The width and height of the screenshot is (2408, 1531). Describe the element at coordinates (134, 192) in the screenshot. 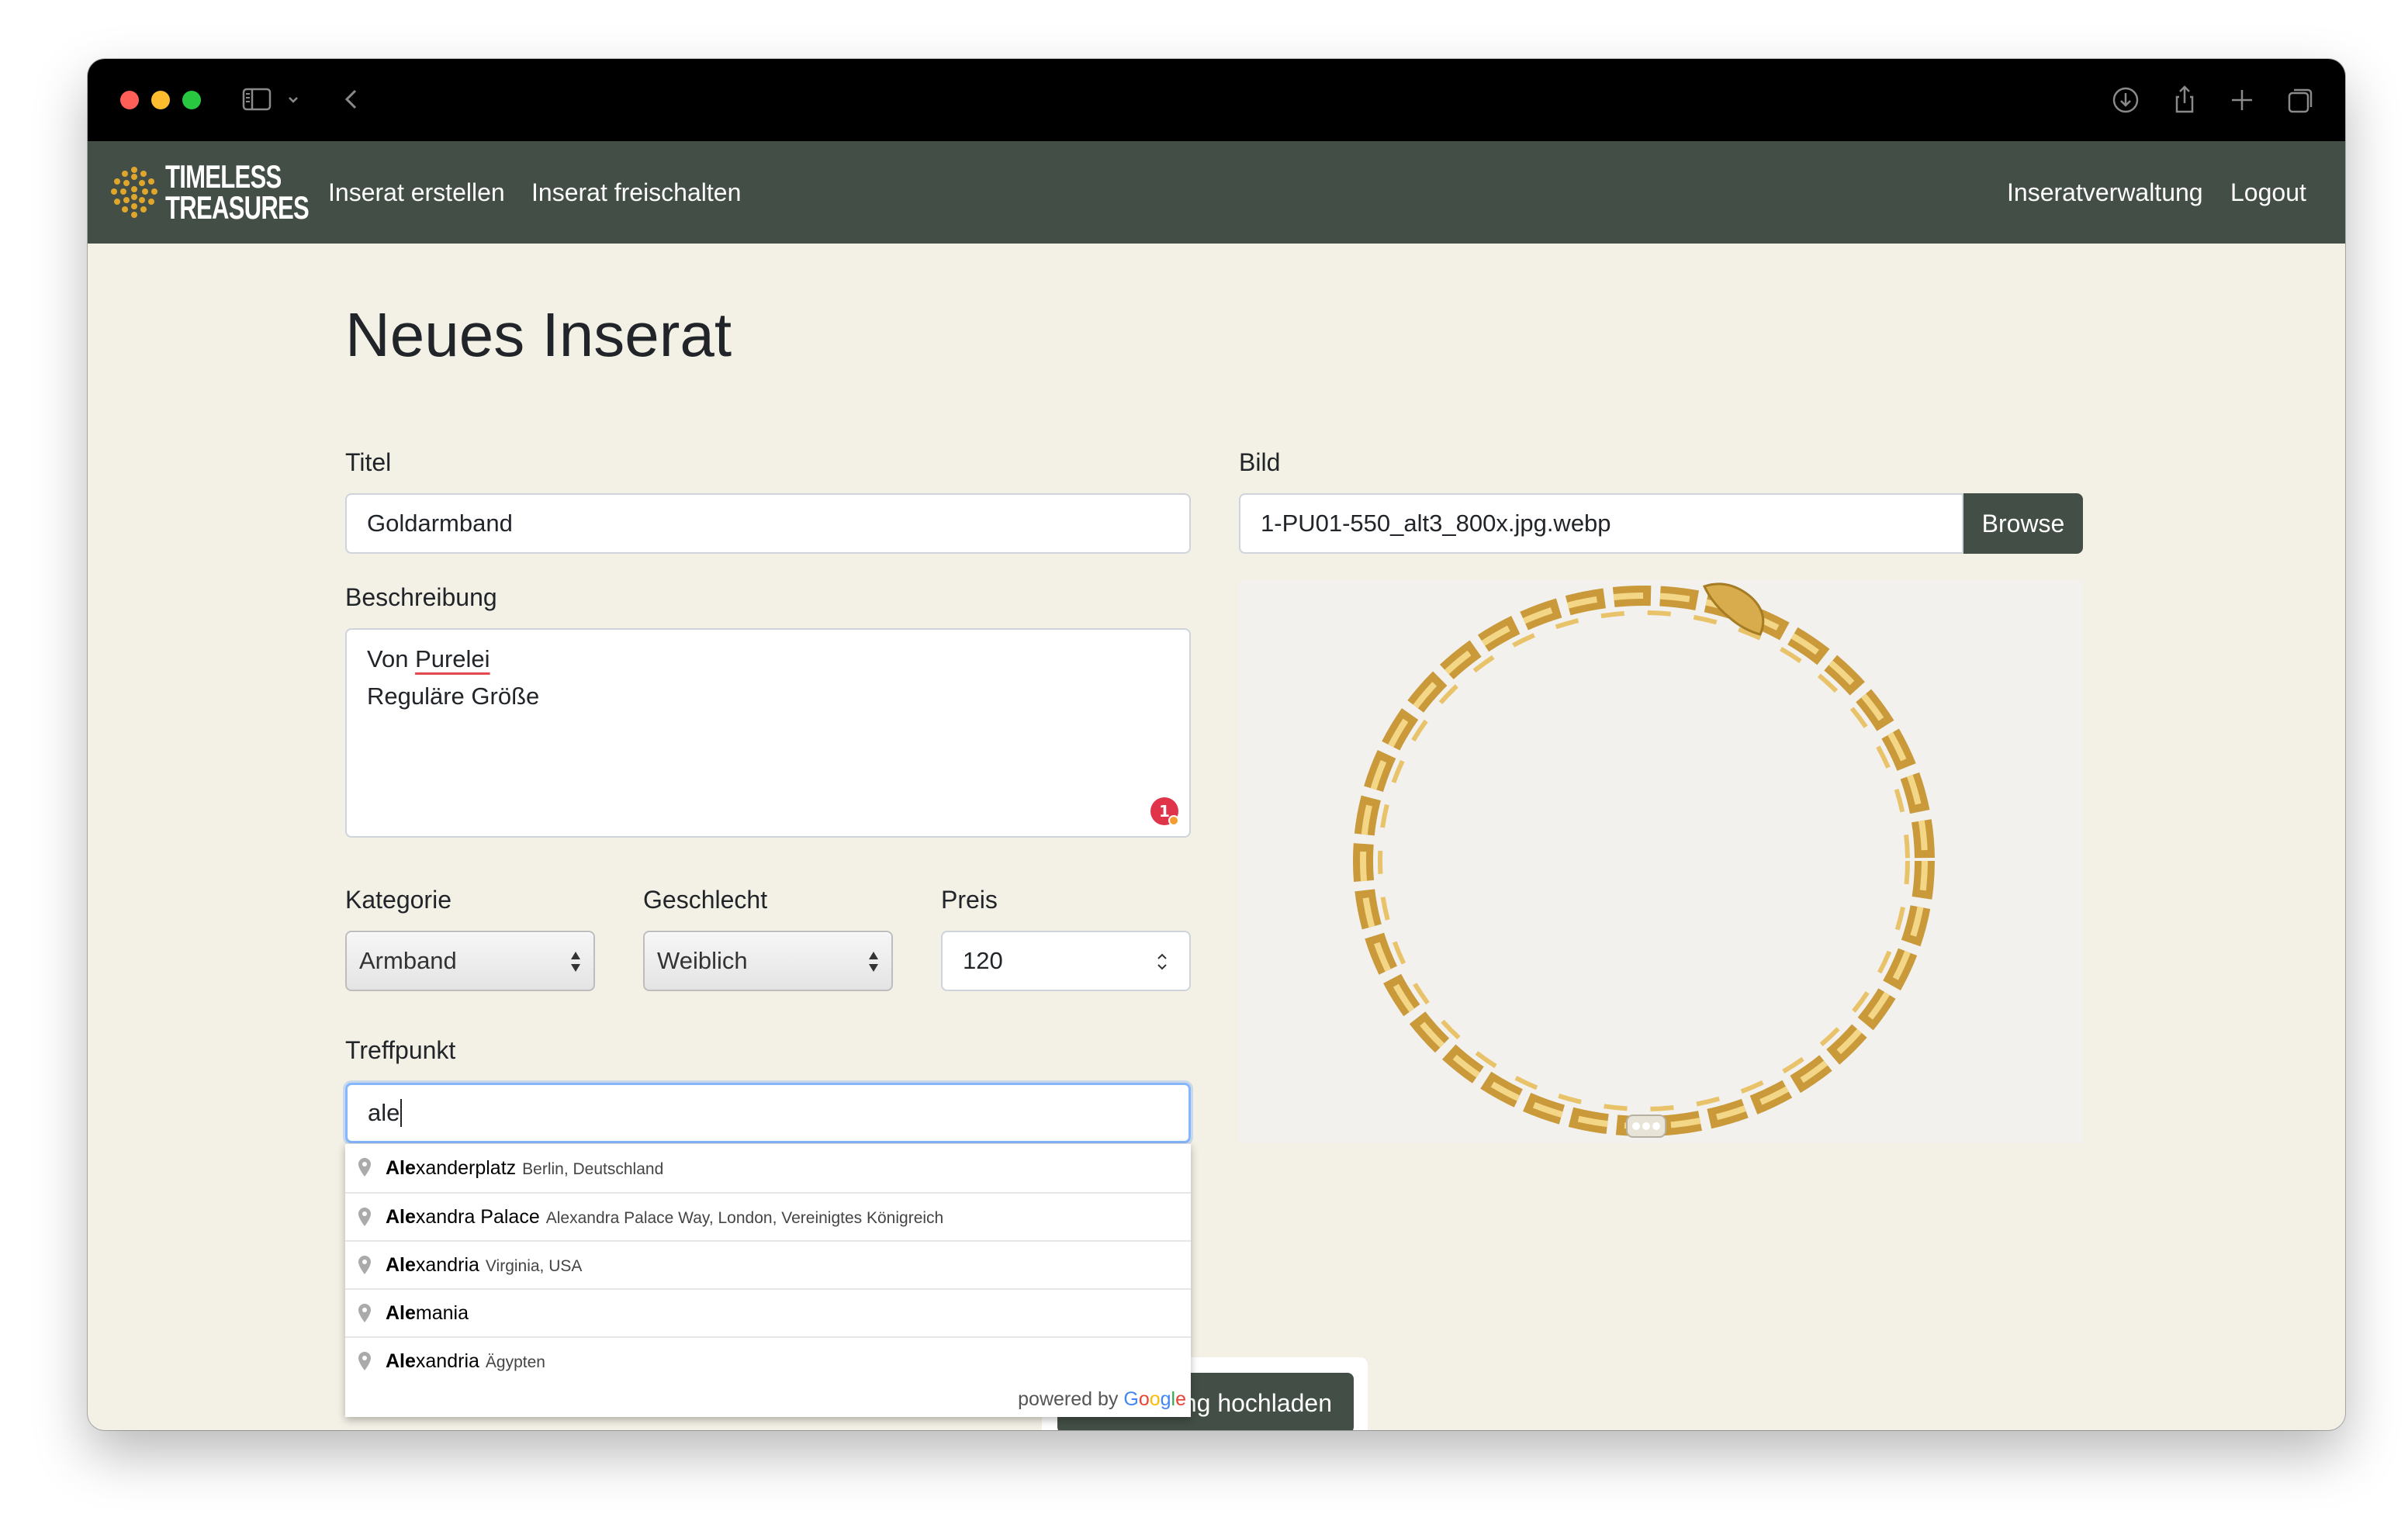

I see `logo-icon` at that location.